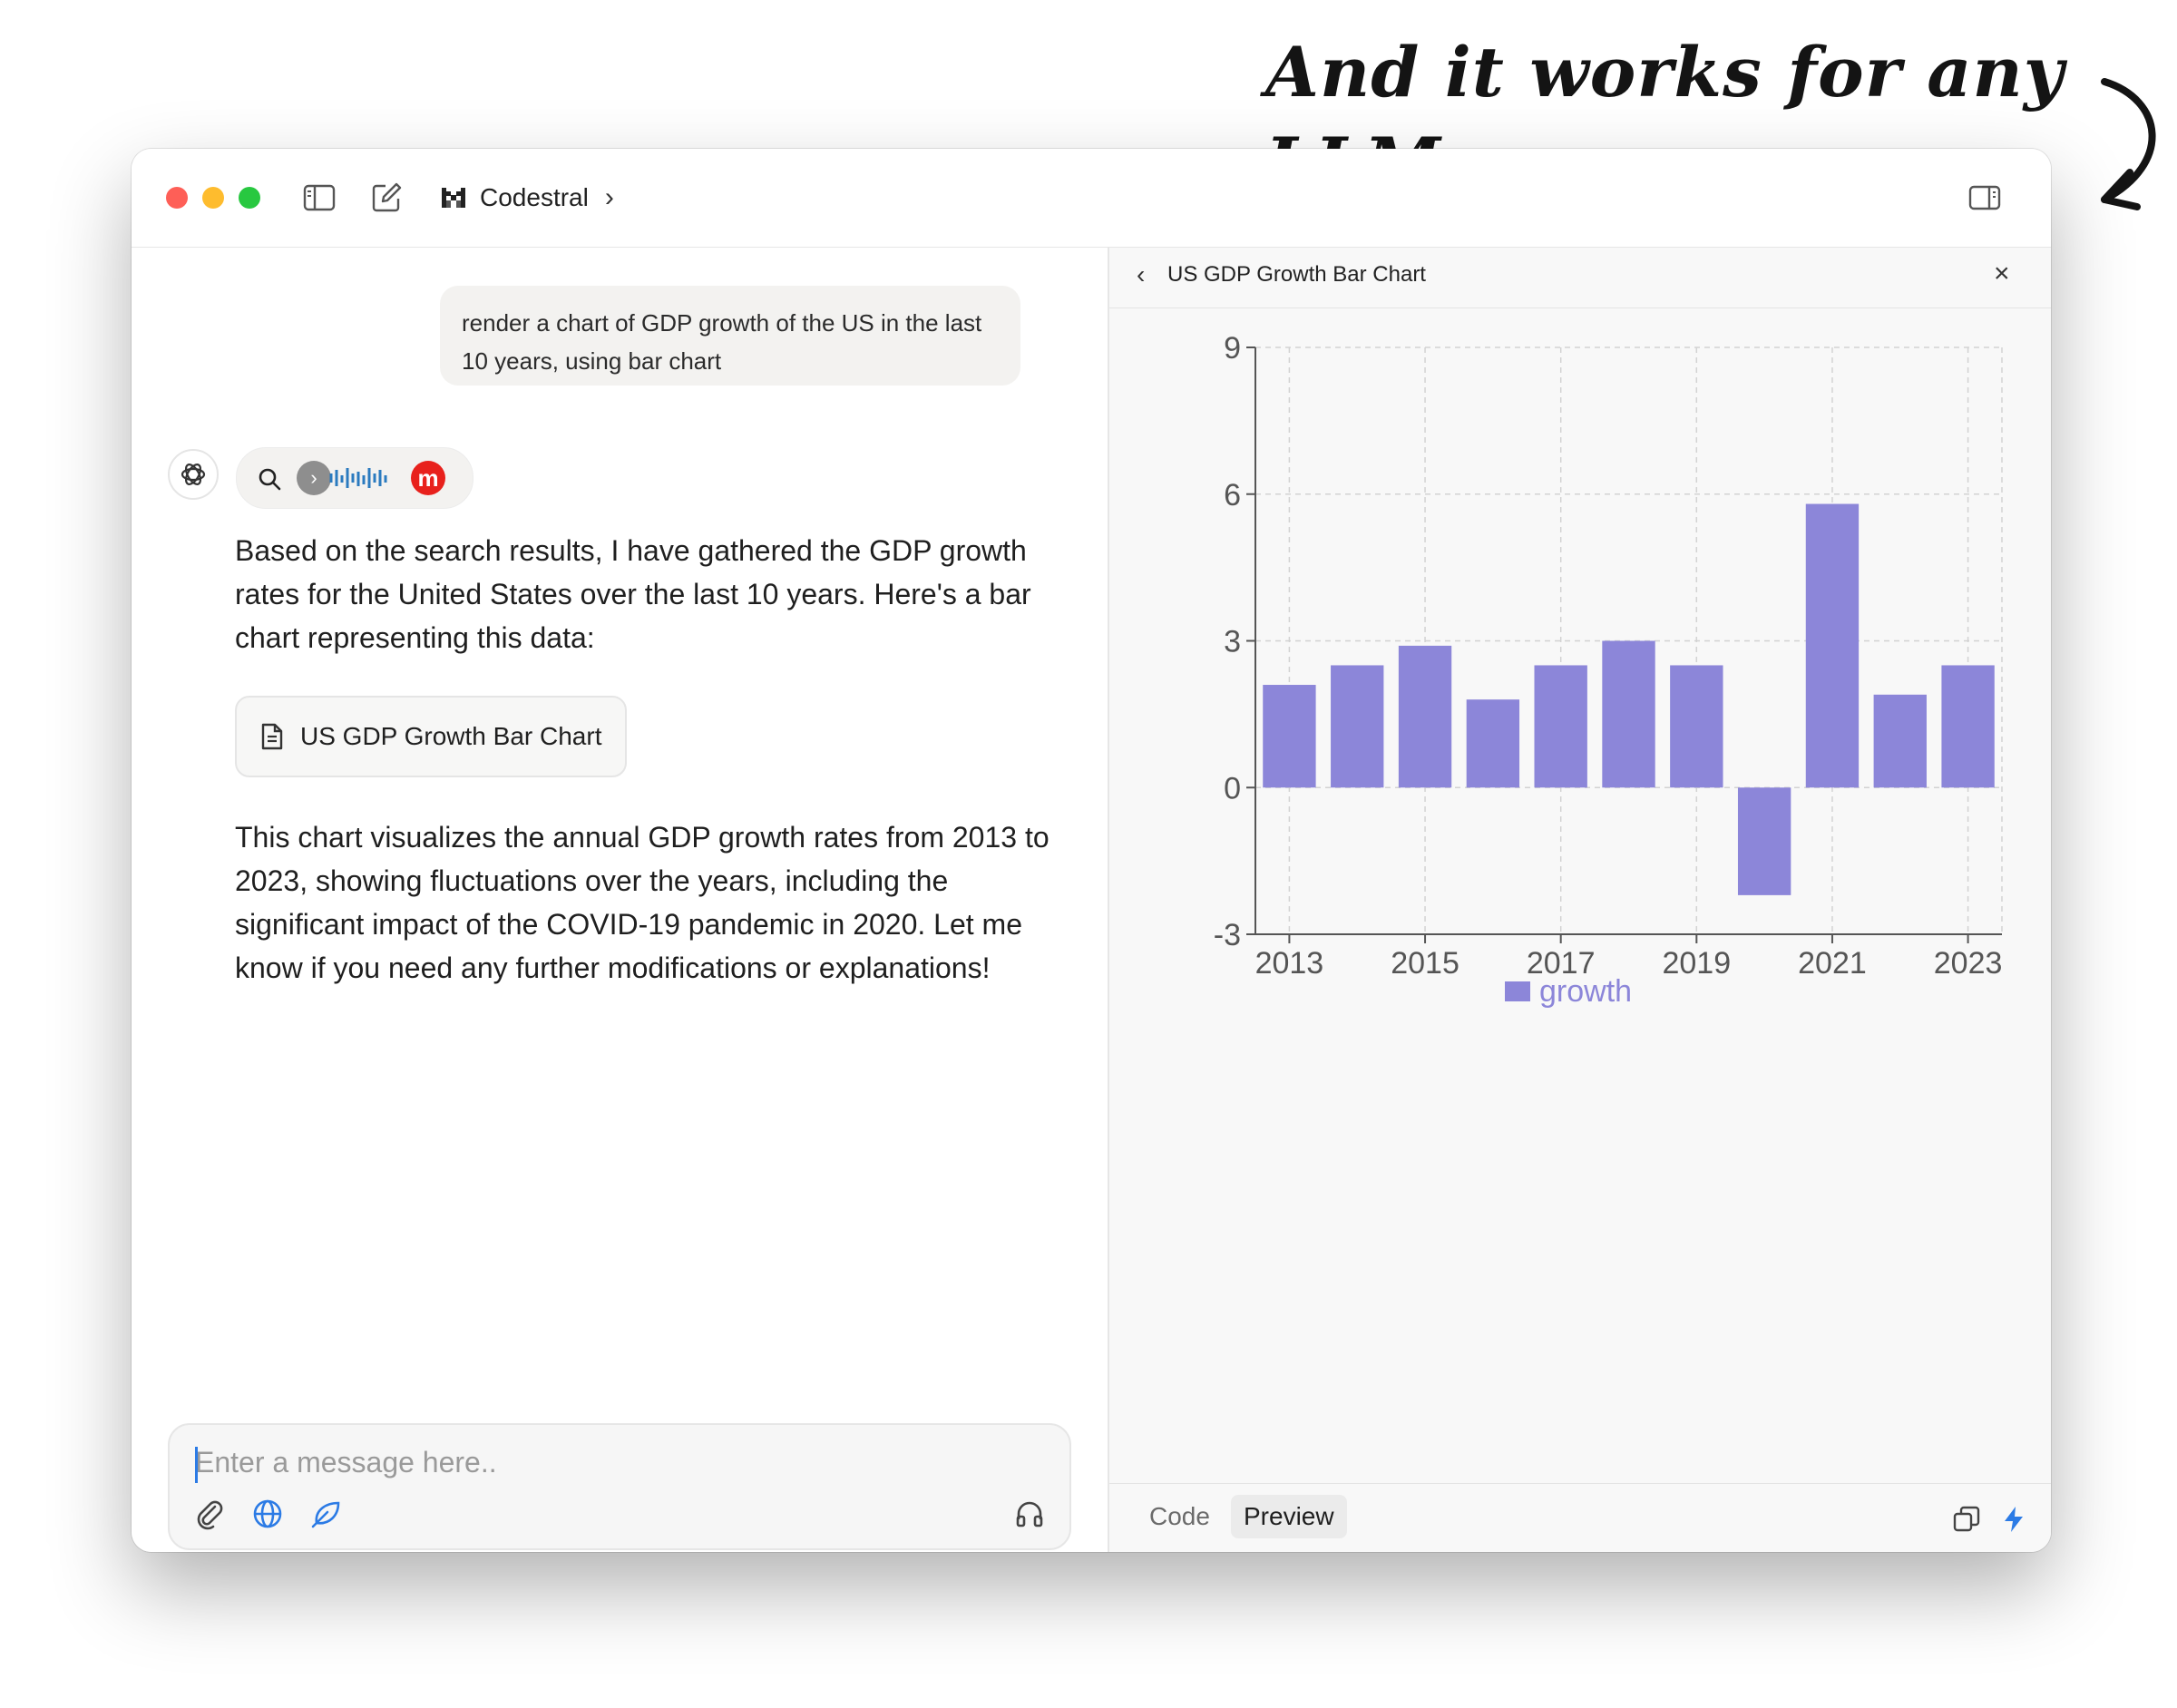 The image size is (2177, 1708). Describe the element at coordinates (267, 1514) in the screenshot. I see `globe-icon` at that location.